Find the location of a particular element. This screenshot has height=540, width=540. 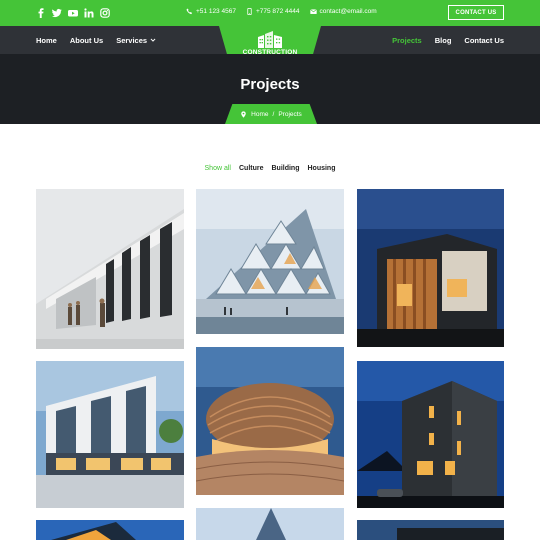

project-image-glass-triangle-building is located at coordinates (270, 261).